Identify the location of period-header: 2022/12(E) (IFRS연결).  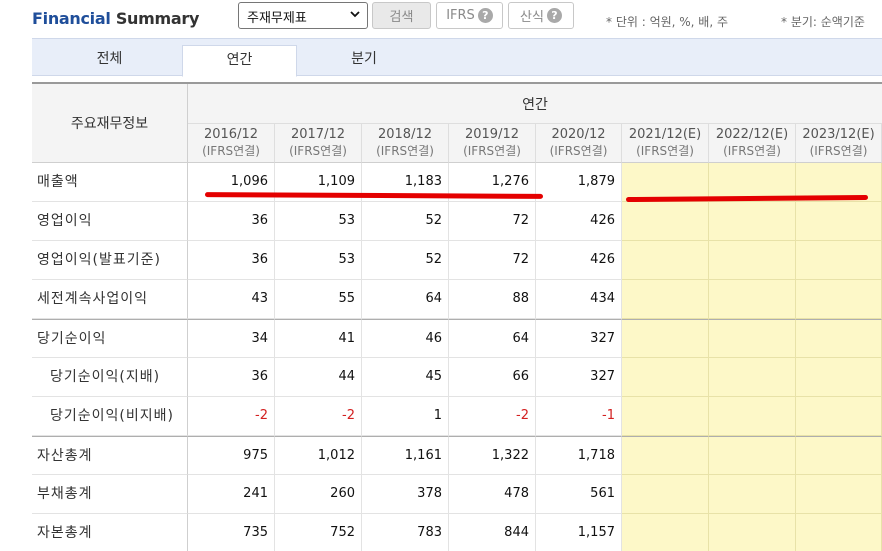
(752, 143).